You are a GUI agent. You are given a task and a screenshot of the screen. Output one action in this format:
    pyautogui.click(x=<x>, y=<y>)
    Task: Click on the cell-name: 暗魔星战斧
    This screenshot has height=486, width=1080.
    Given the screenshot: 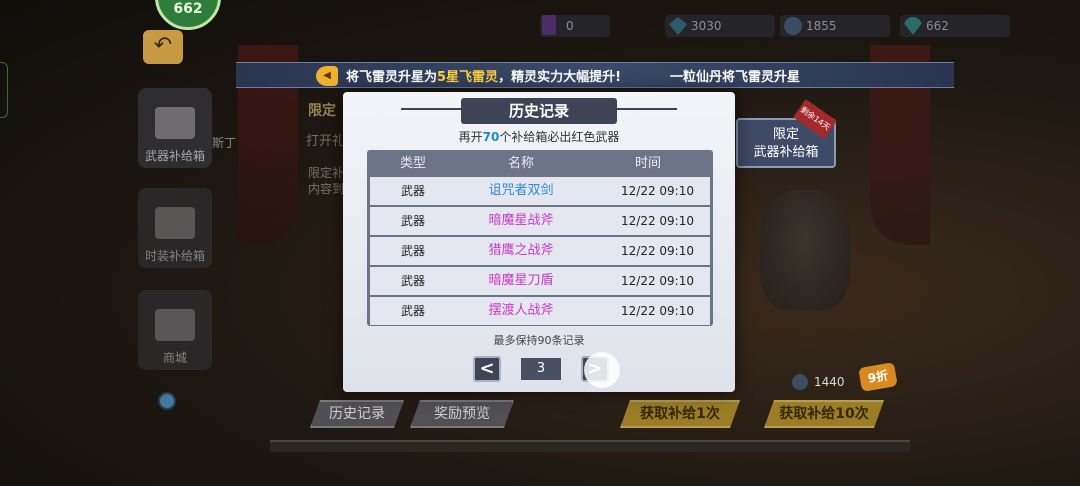 What is the action you would take?
    pyautogui.click(x=521, y=220)
    